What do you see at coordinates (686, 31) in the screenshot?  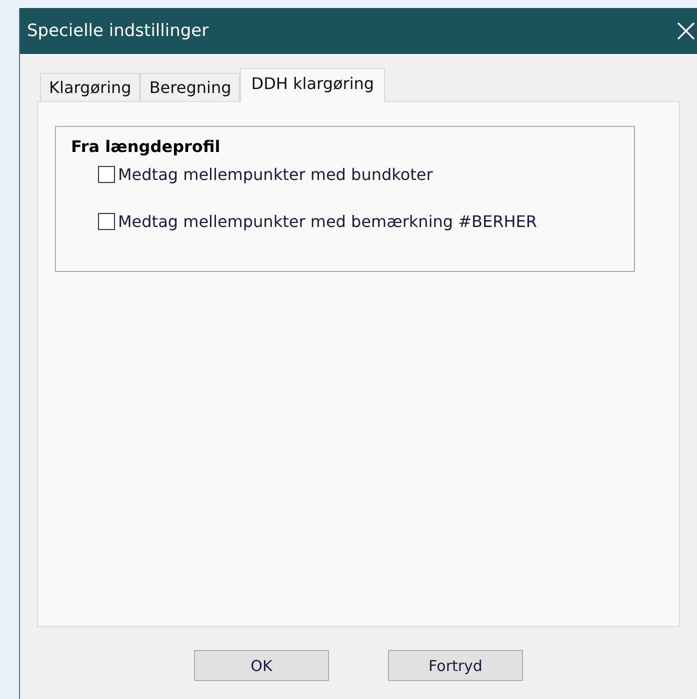 I see `close-icon` at bounding box center [686, 31].